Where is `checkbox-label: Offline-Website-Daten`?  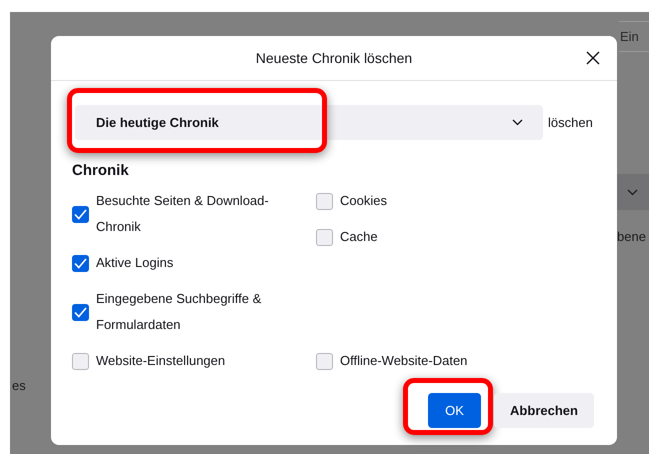
checkbox-label: Offline-Website-Daten is located at coordinates (404, 361).